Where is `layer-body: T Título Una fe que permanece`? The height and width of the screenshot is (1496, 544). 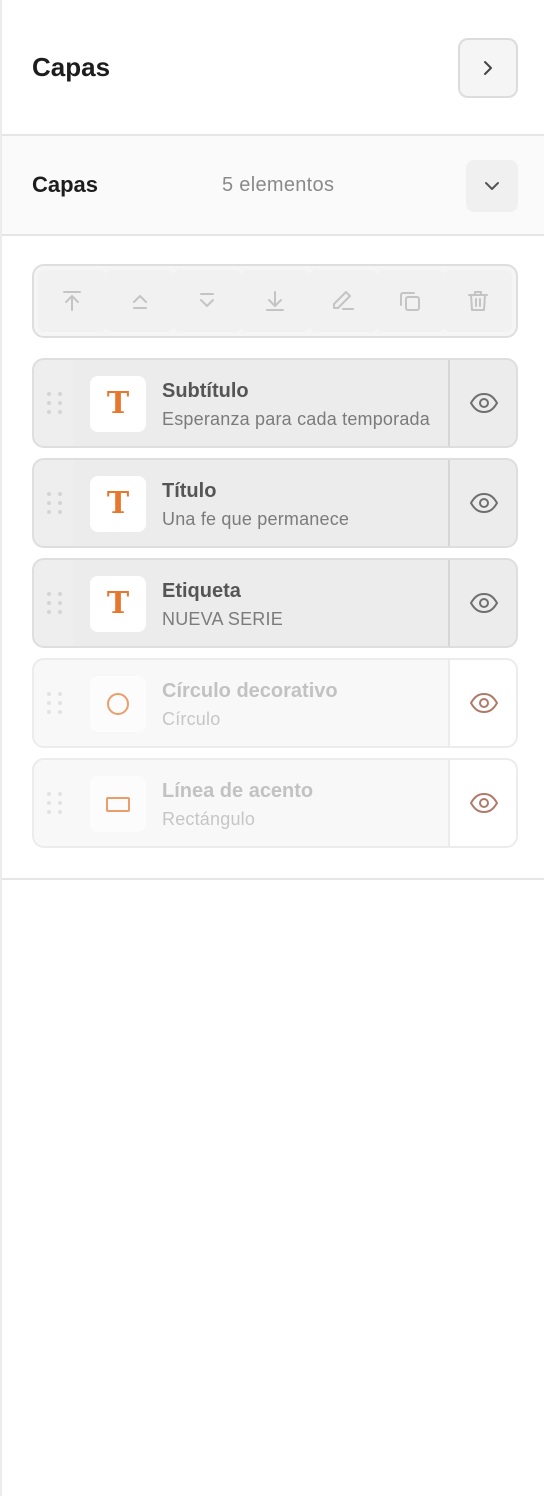
layer-body: T Título Una fe que permanece is located at coordinates (261, 503).